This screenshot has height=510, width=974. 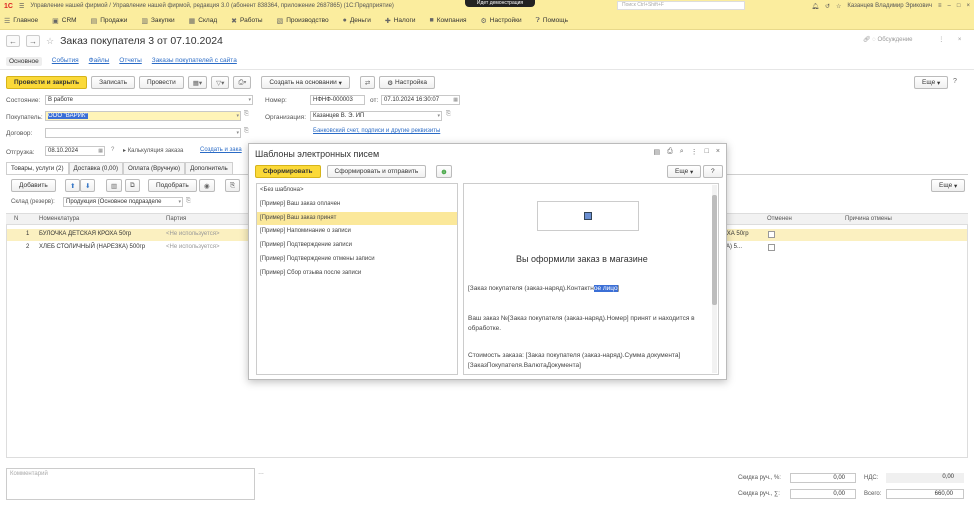 What do you see at coordinates (912, 39) in the screenshot?
I see `discussion-link: 🔗︎ ◌ Обсуждение ⋮ ×` at bounding box center [912, 39].